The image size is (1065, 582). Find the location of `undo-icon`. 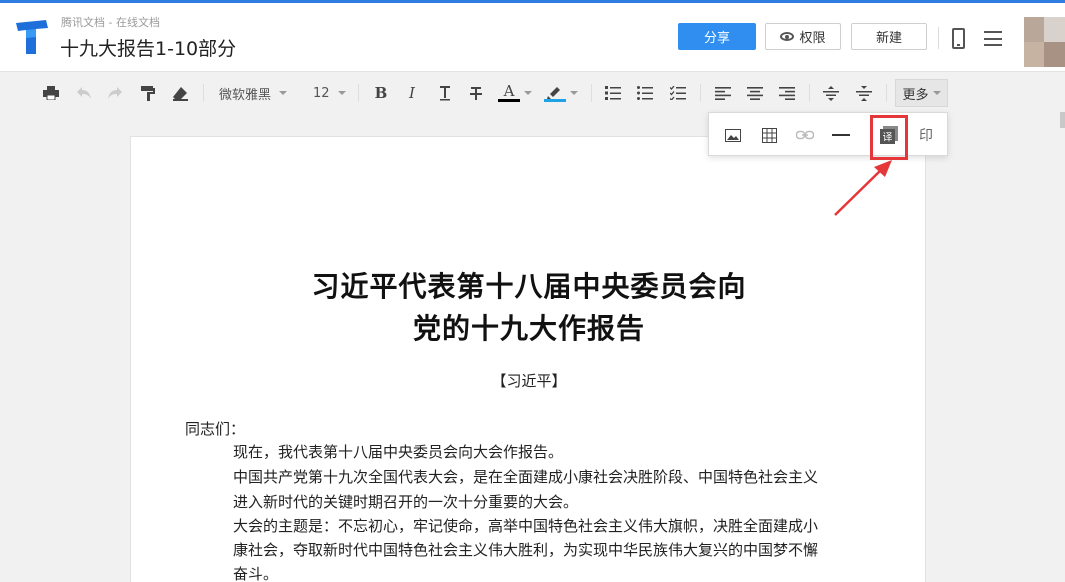

undo-icon is located at coordinates (84, 93).